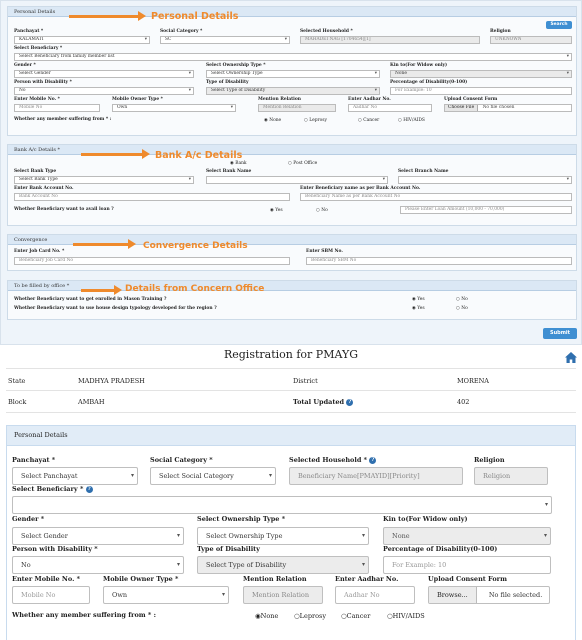  I want to click on radio-label: HIV/AIDS, so click(408, 616).